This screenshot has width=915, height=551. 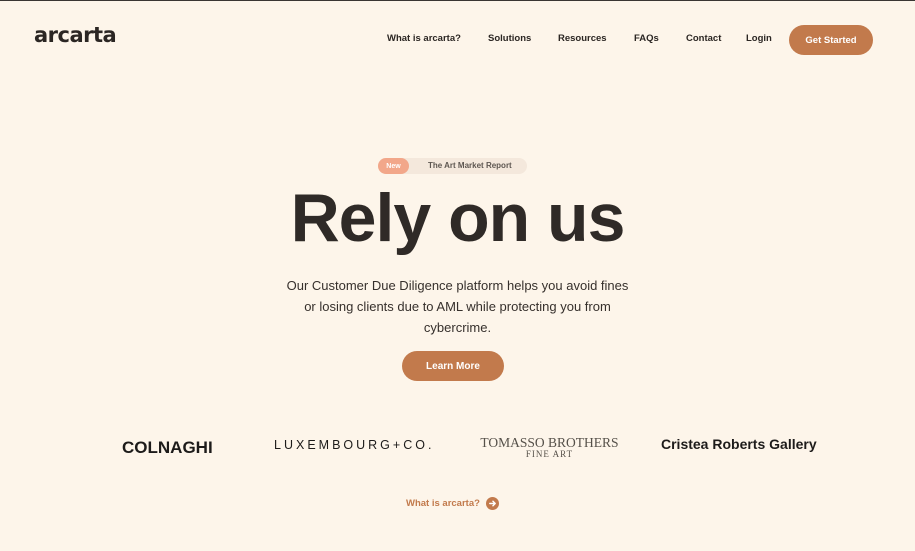 I want to click on new-badge: New, so click(x=393, y=166).